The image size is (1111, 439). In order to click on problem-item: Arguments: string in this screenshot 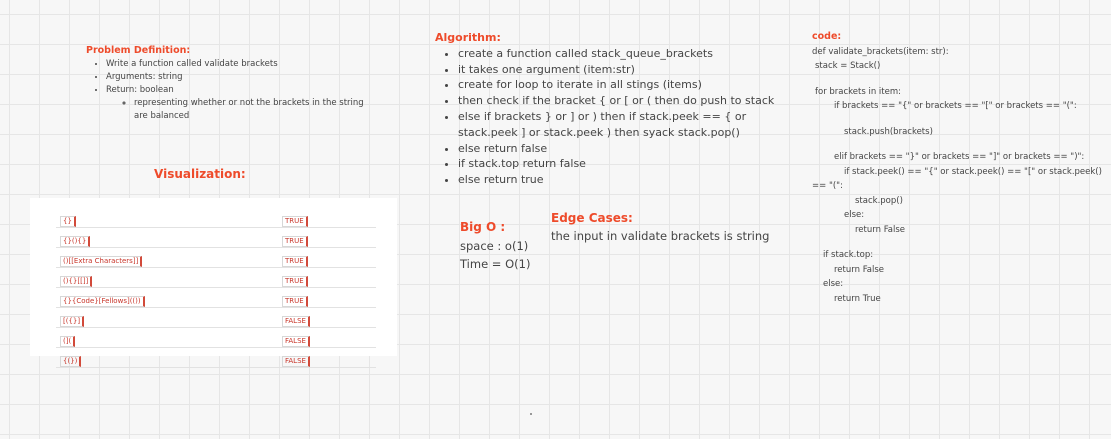, I will do `click(236, 77)`.